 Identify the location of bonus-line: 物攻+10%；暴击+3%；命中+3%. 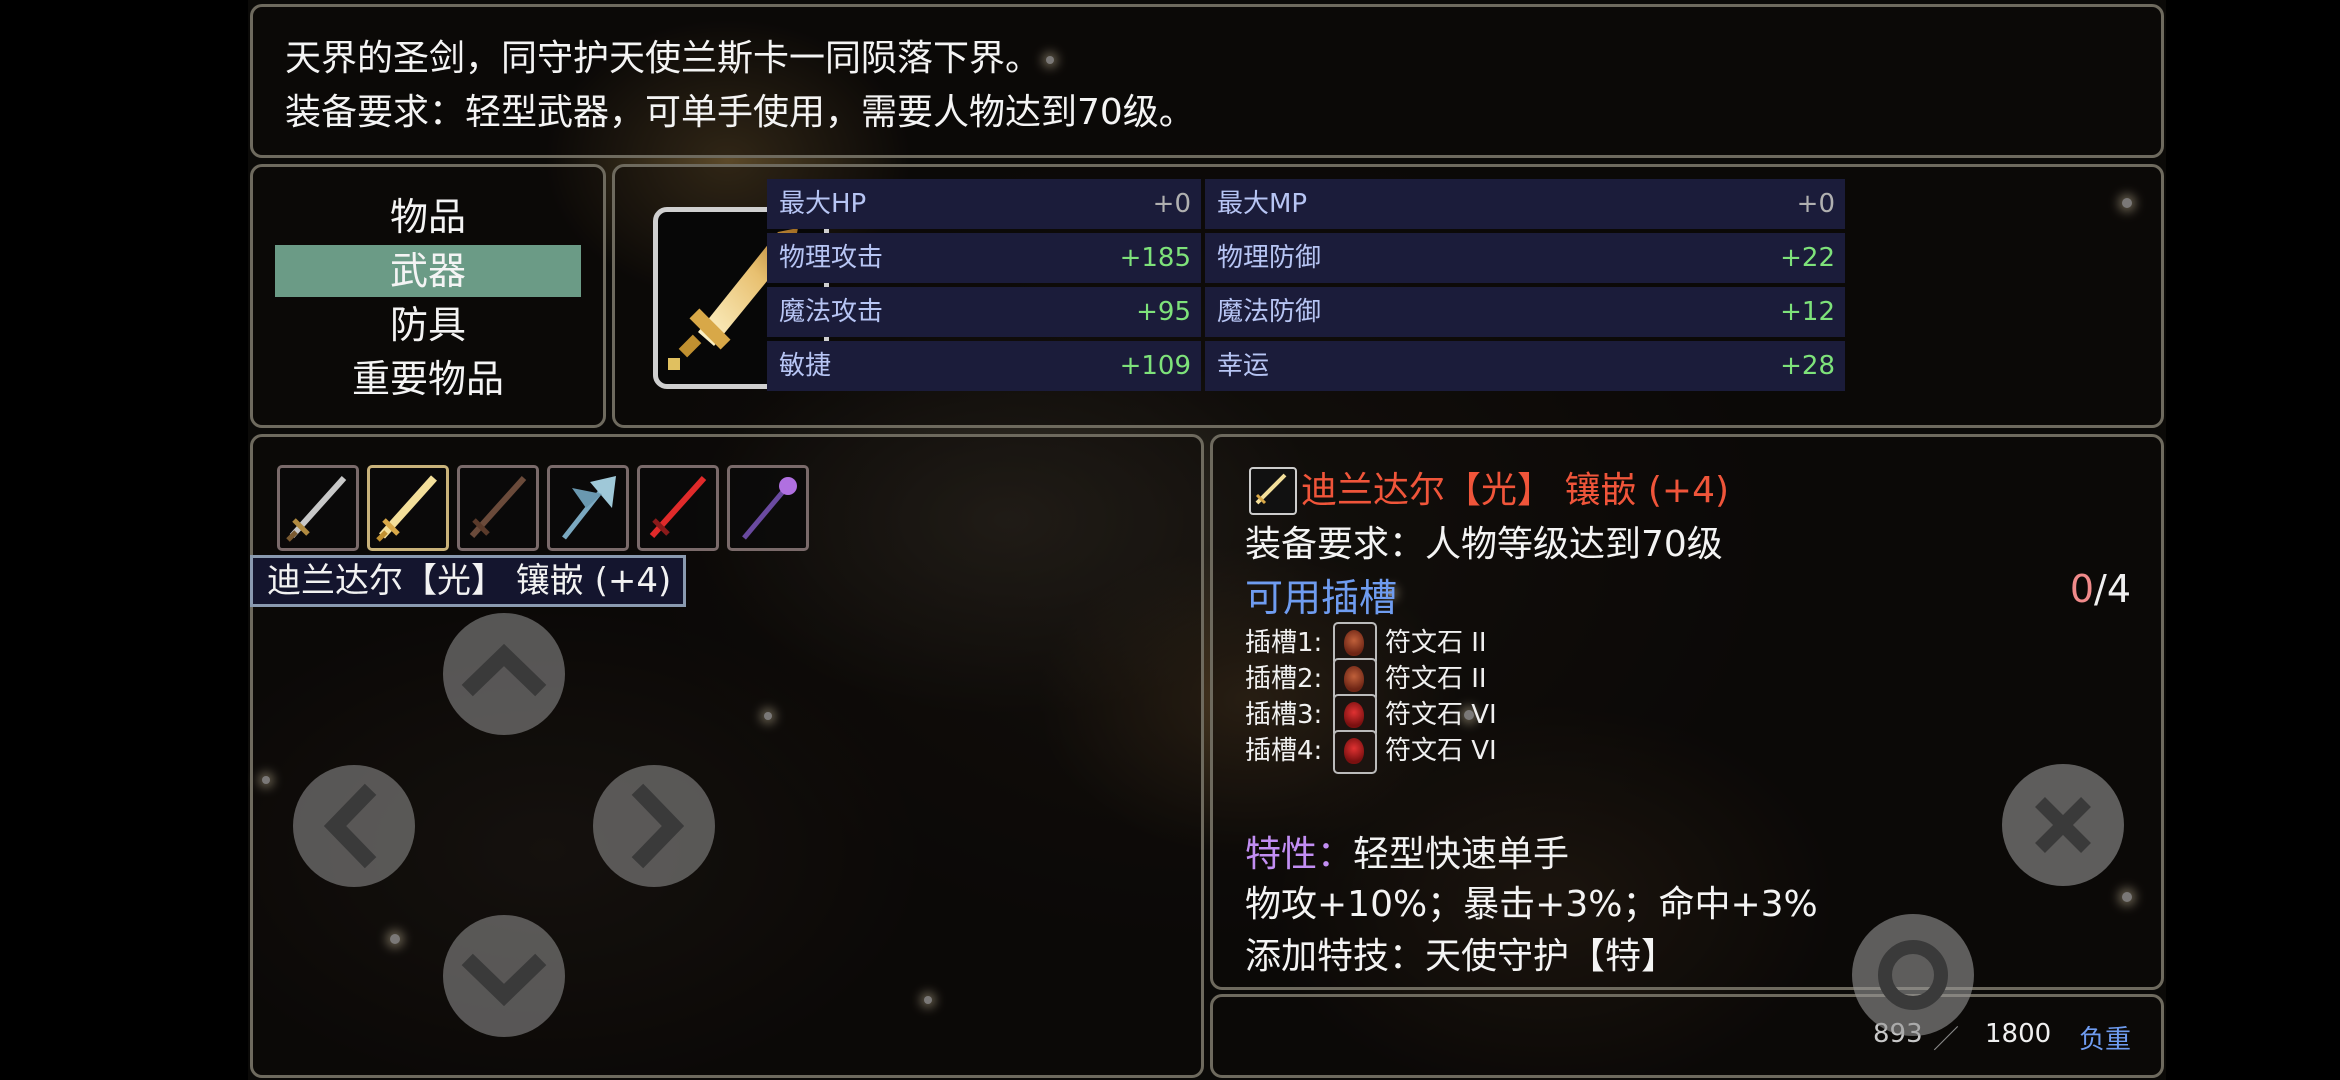
(1531, 904).